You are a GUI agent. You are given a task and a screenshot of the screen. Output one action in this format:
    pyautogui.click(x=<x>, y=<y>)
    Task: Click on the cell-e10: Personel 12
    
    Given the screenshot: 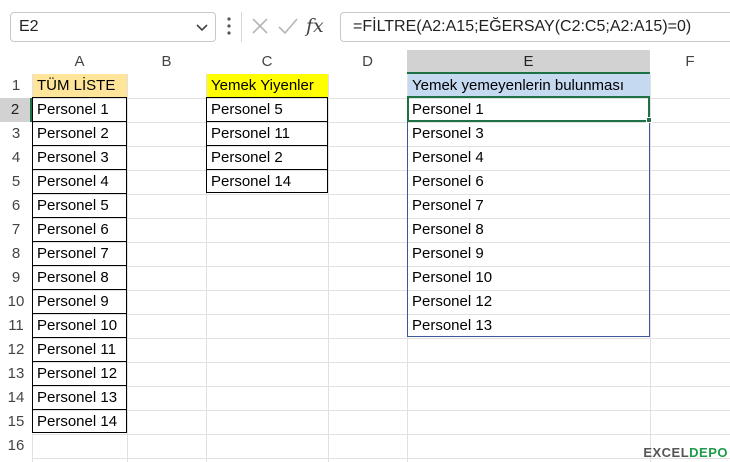 What is the action you would take?
    pyautogui.click(x=528, y=302)
    